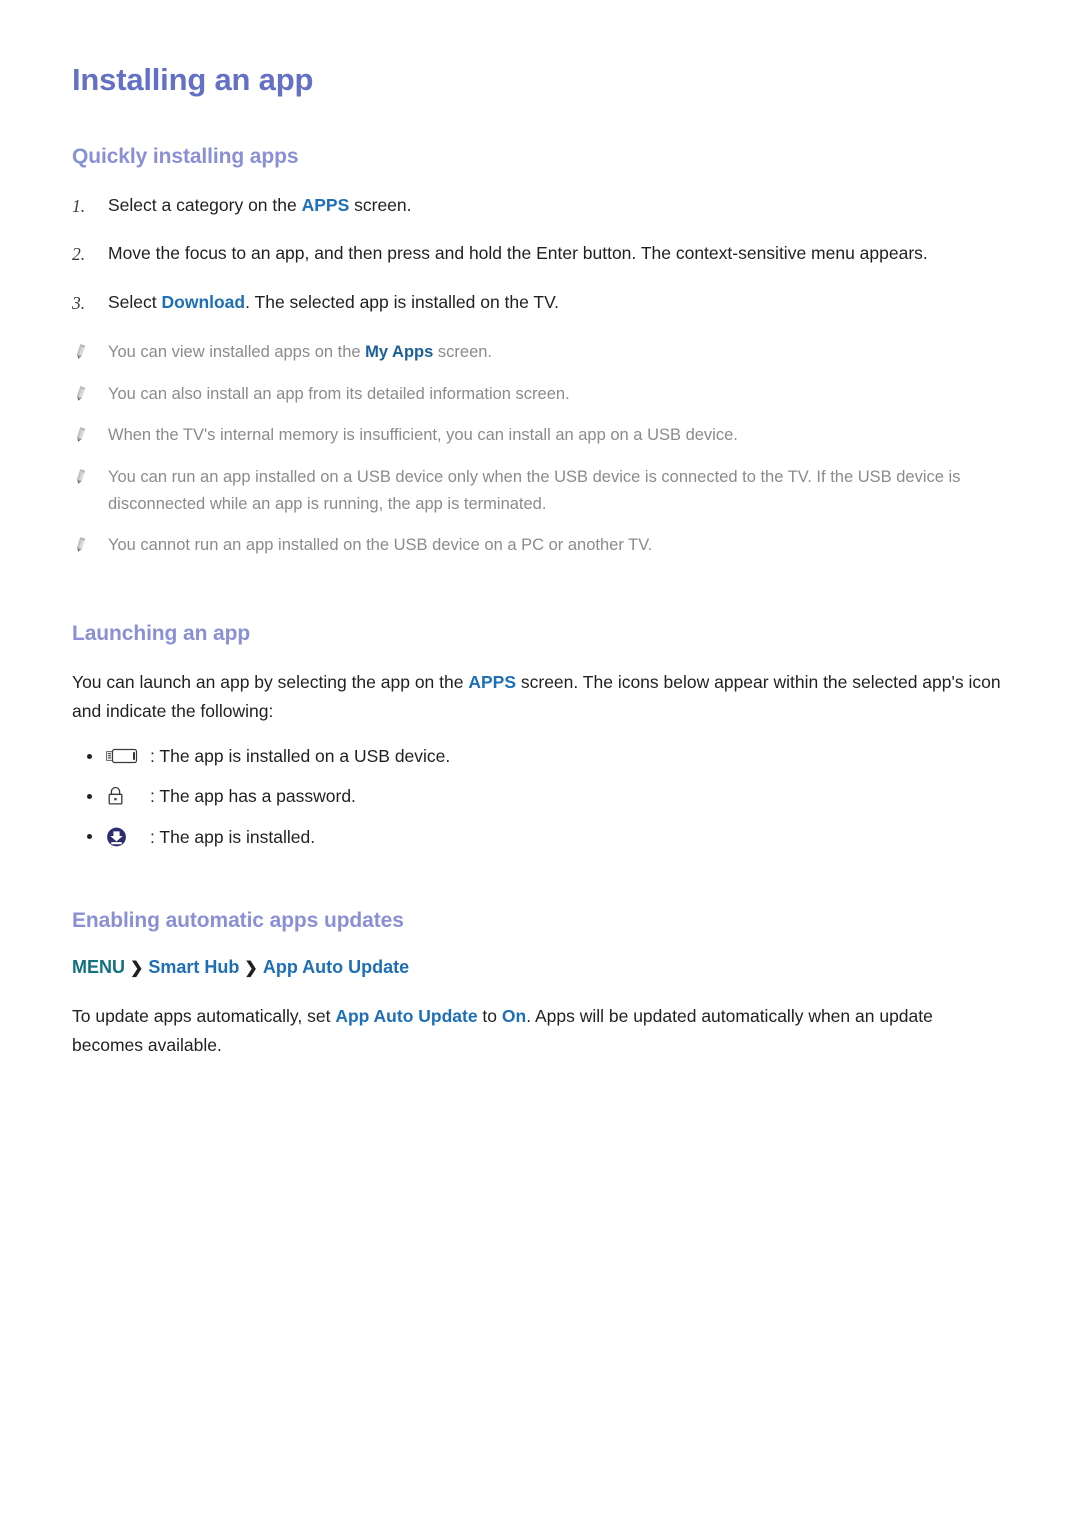 The height and width of the screenshot is (1527, 1080). Describe the element at coordinates (135, 301) in the screenshot. I see `step-text-pre: Select` at that location.